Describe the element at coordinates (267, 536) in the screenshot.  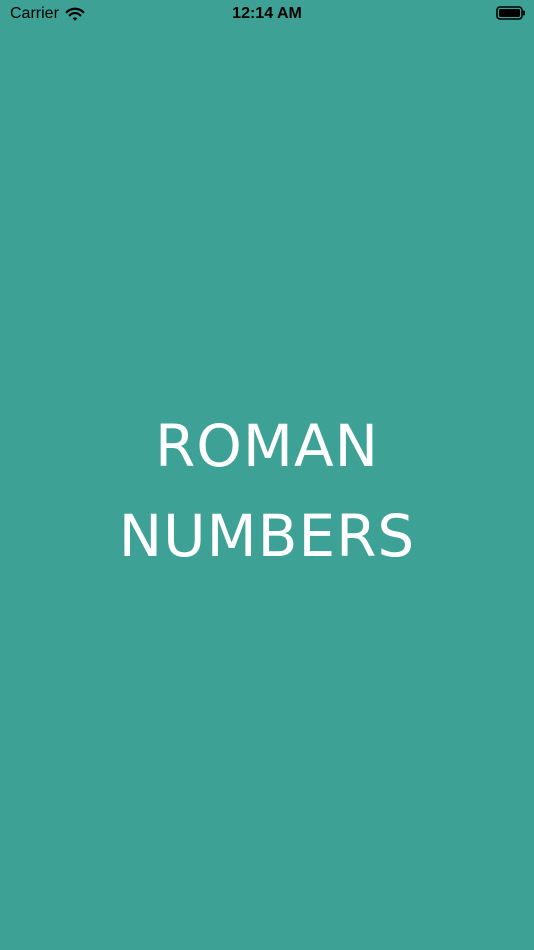
I see `app-title-line-2: NUMBERS` at that location.